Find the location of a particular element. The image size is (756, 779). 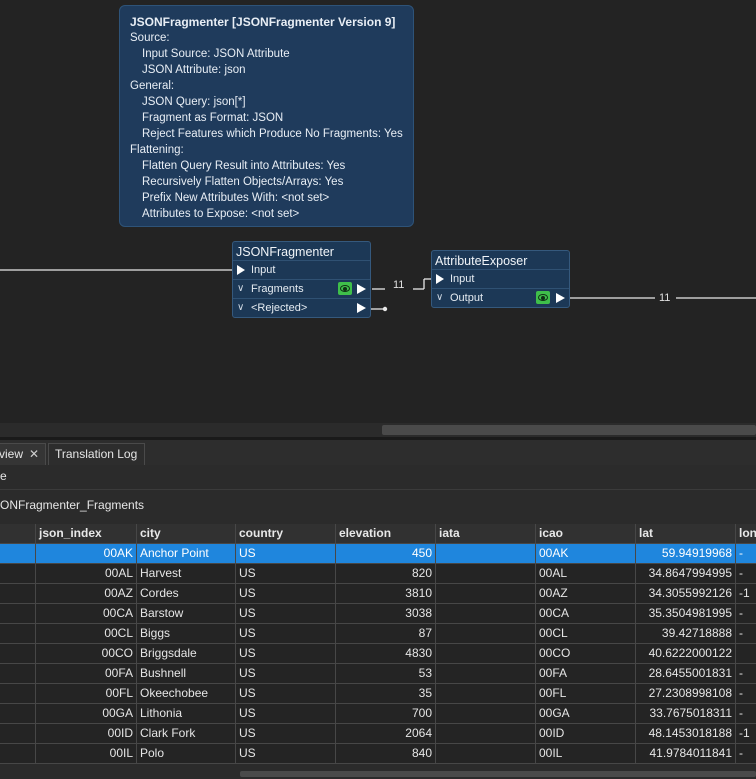

cell-icao: 00FA is located at coordinates (586, 674).